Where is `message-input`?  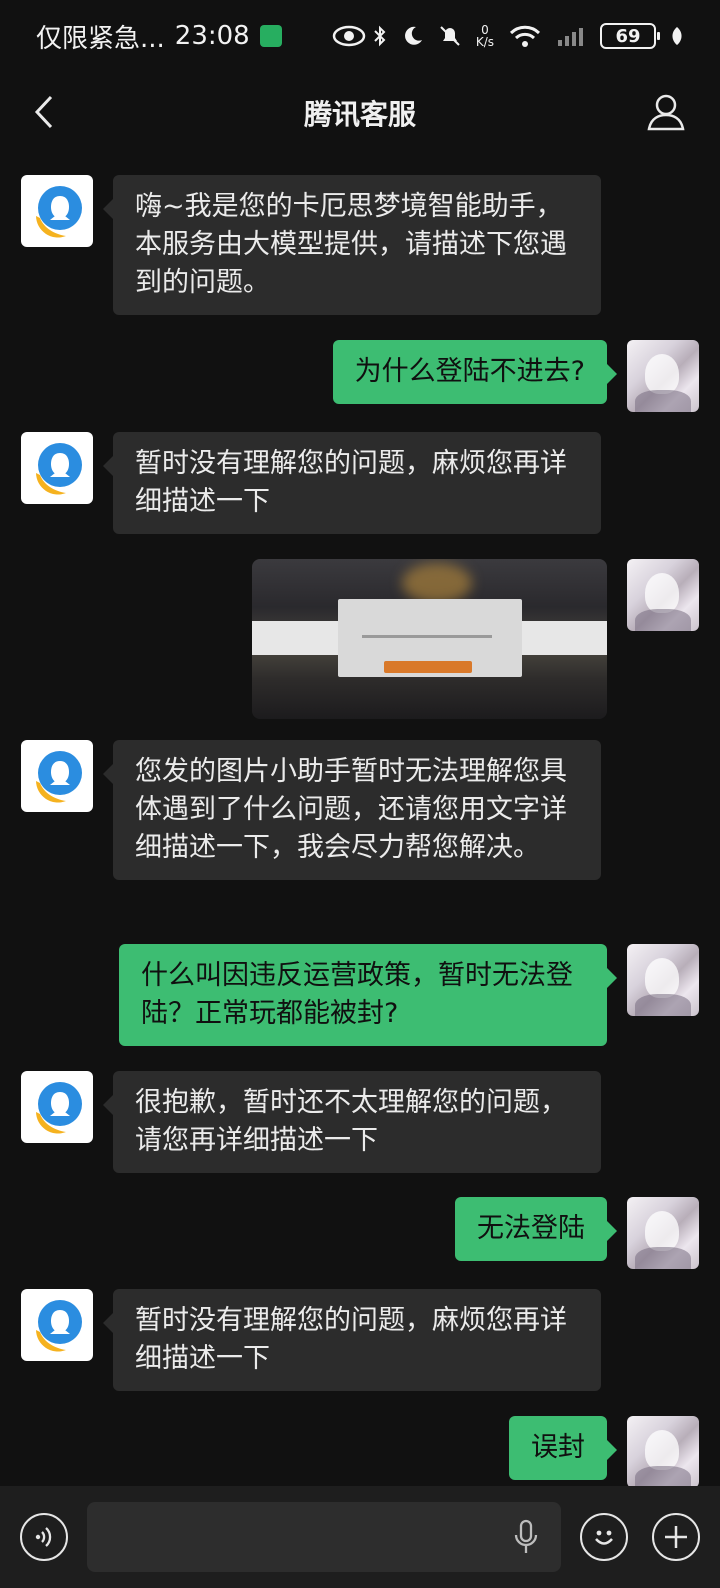 message-input is located at coordinates (324, 1537).